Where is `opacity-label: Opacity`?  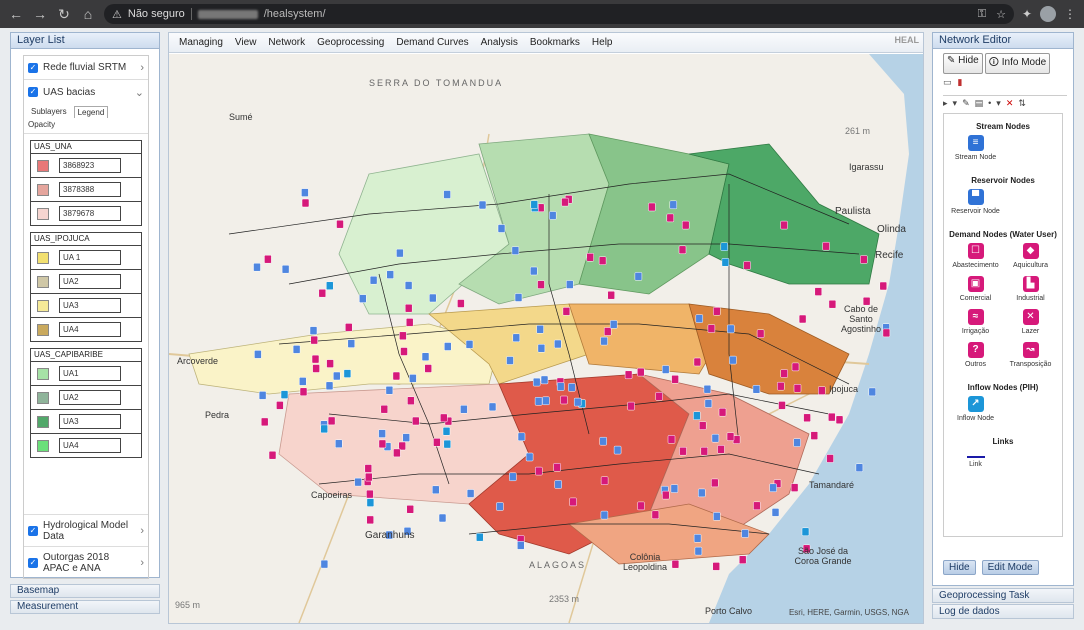 opacity-label: Opacity is located at coordinates (86, 127).